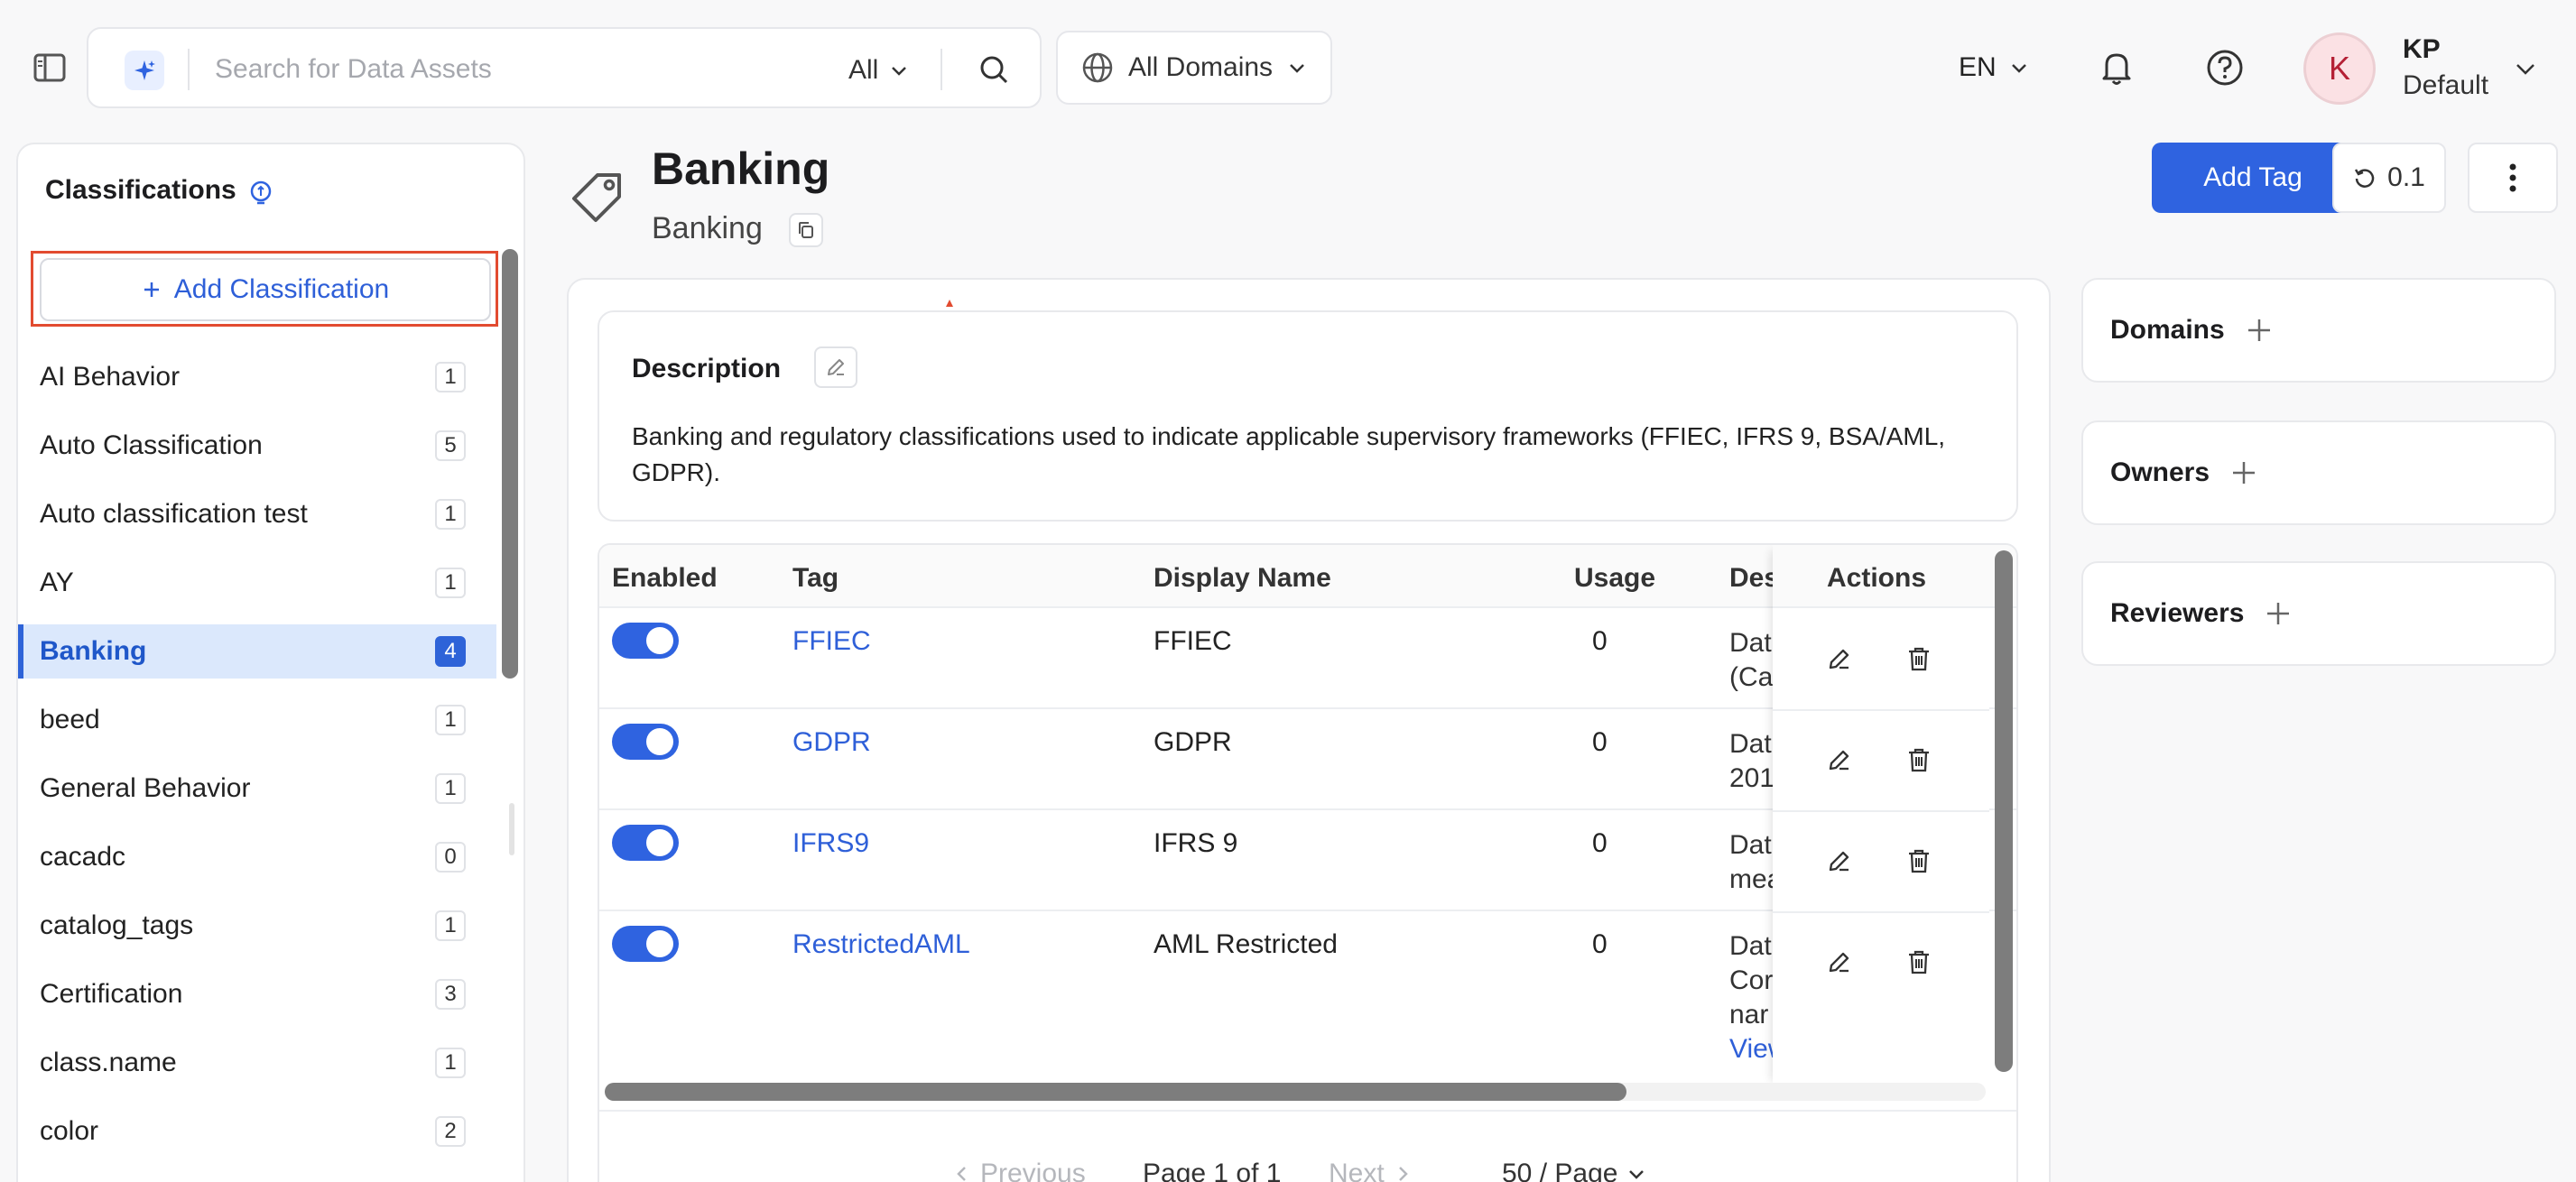 The width and height of the screenshot is (2576, 1182). Describe the element at coordinates (257, 926) in the screenshot. I see `classification-item: catalog_tags 1` at that location.